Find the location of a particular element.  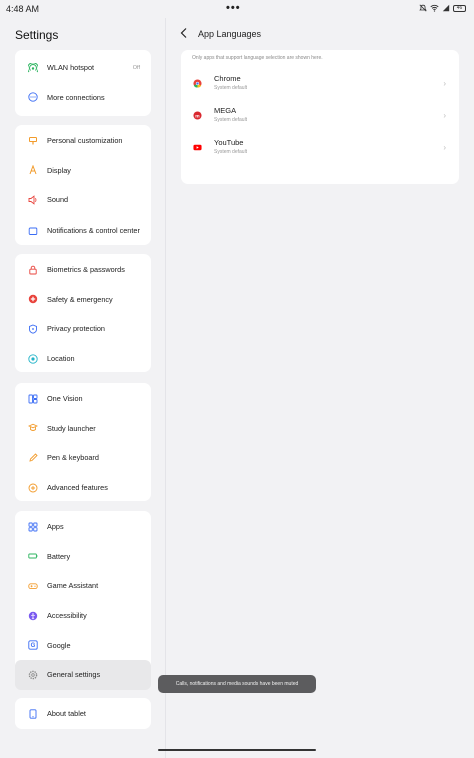

advanced-icon is located at coordinates (33, 488).